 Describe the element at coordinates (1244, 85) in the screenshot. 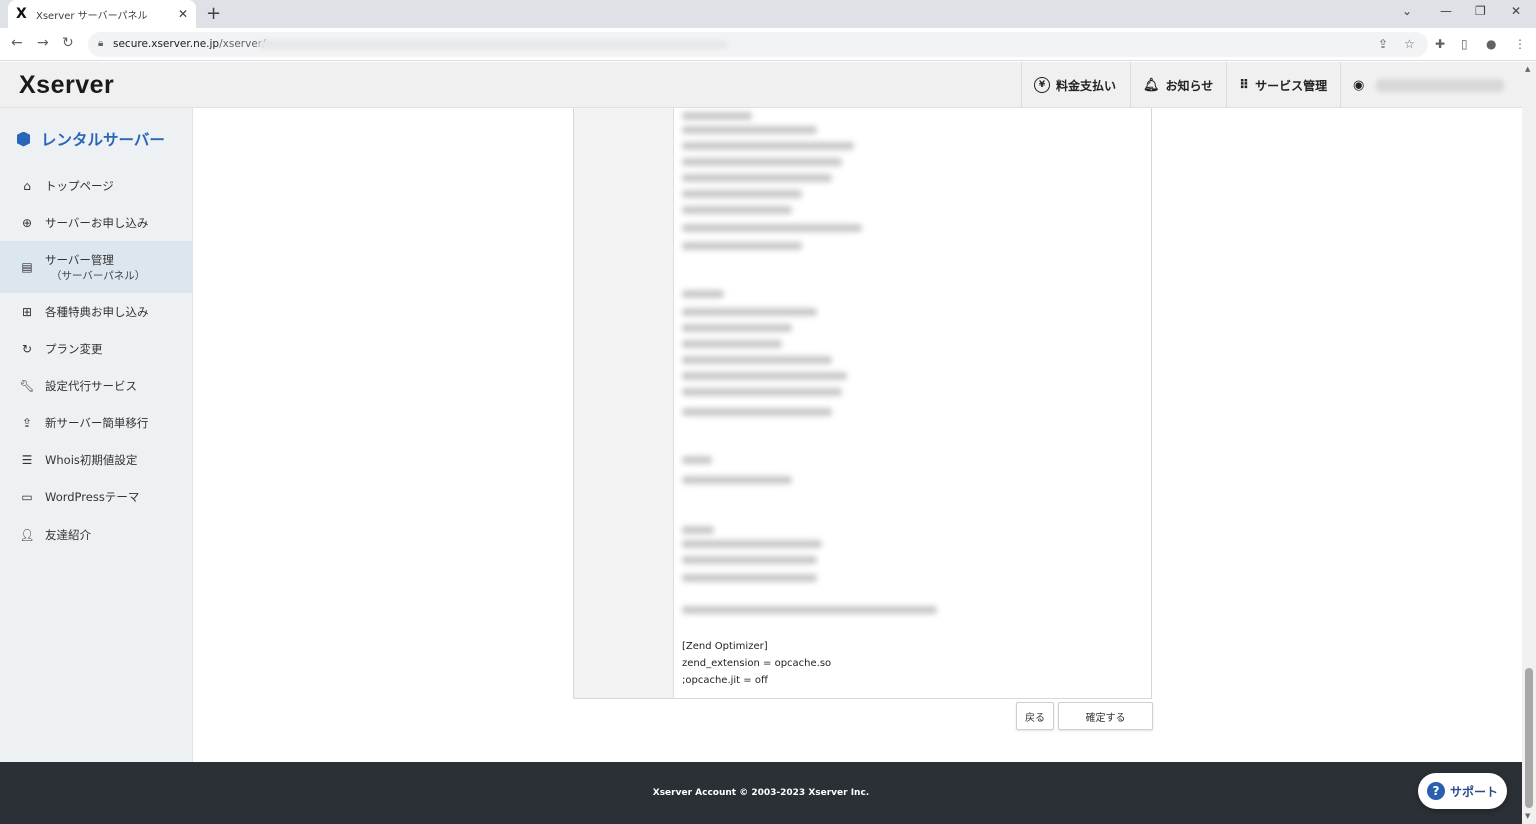

I see `grid-icon: ⠿` at that location.